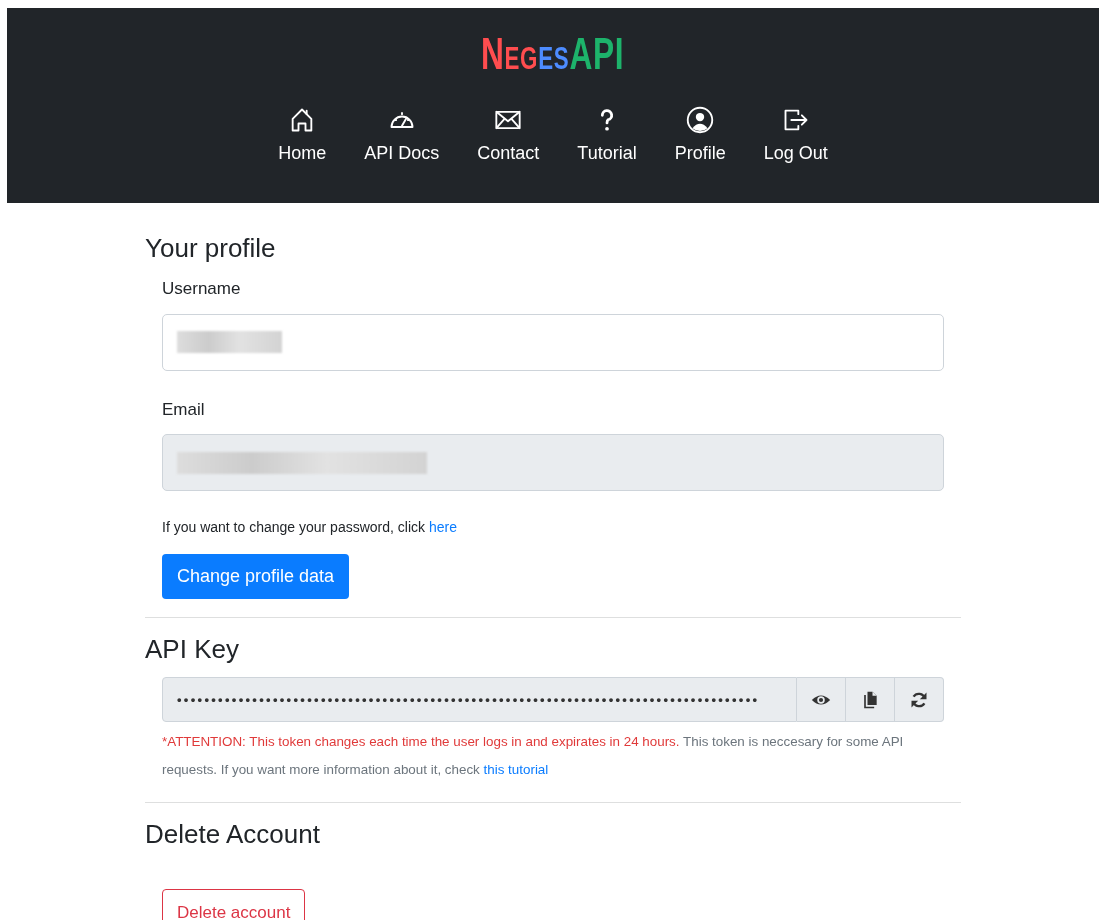  I want to click on section-heading: Your profile, so click(211, 249).